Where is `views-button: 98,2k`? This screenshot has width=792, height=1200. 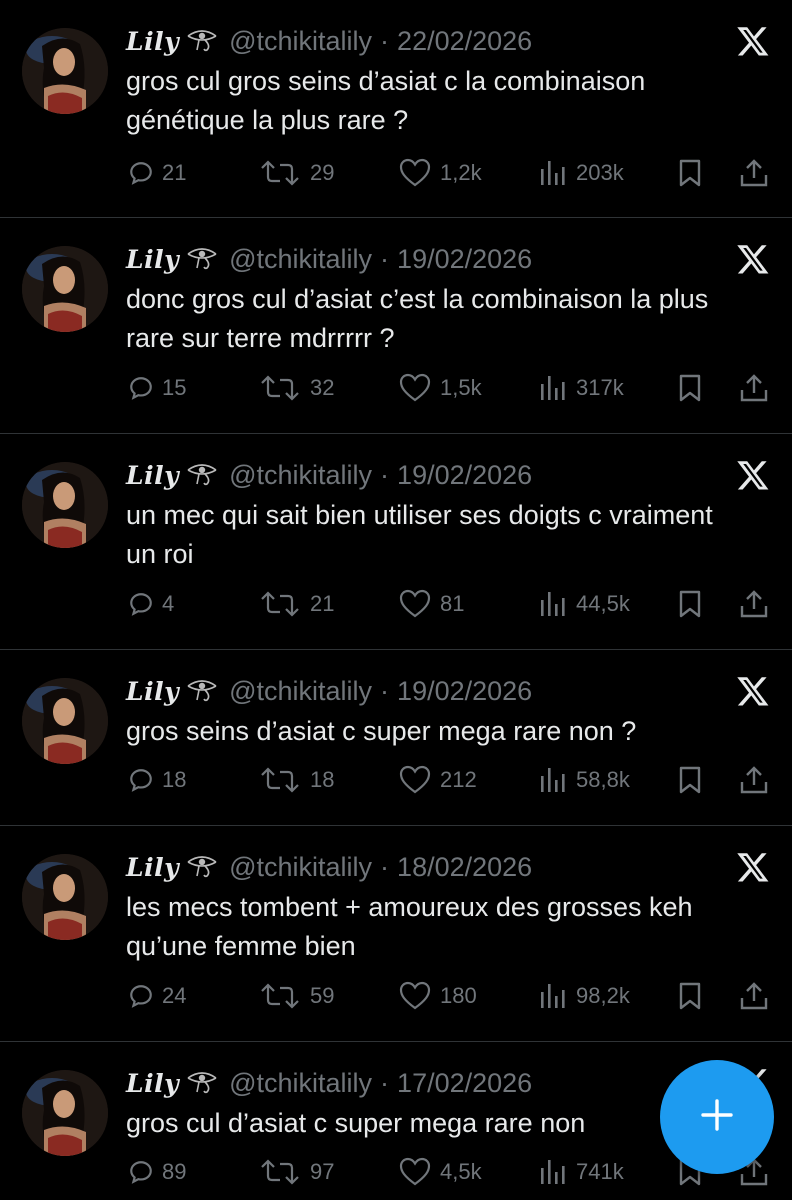 views-button: 98,2k is located at coordinates (584, 996).